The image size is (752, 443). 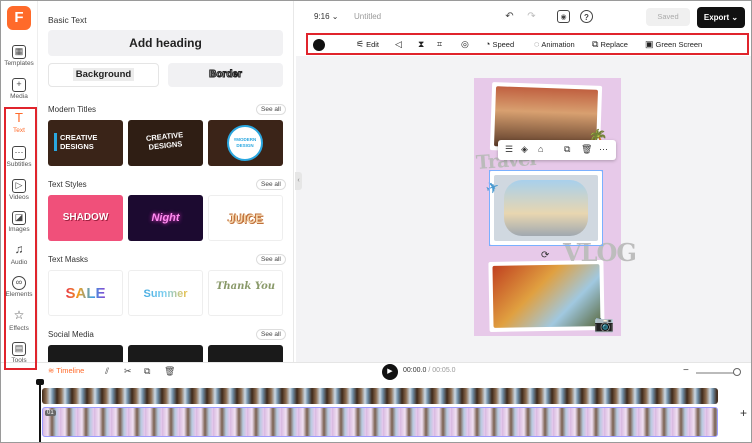 What do you see at coordinates (509, 16) in the screenshot?
I see `undo-icon: ↶` at bounding box center [509, 16].